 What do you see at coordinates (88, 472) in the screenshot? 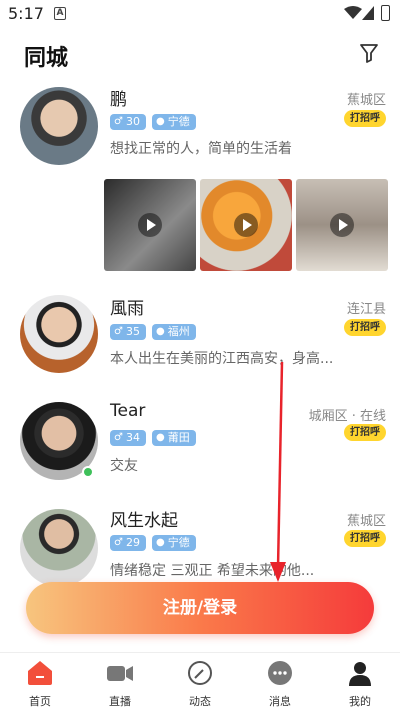
I see `online-status-indicator` at bounding box center [88, 472].